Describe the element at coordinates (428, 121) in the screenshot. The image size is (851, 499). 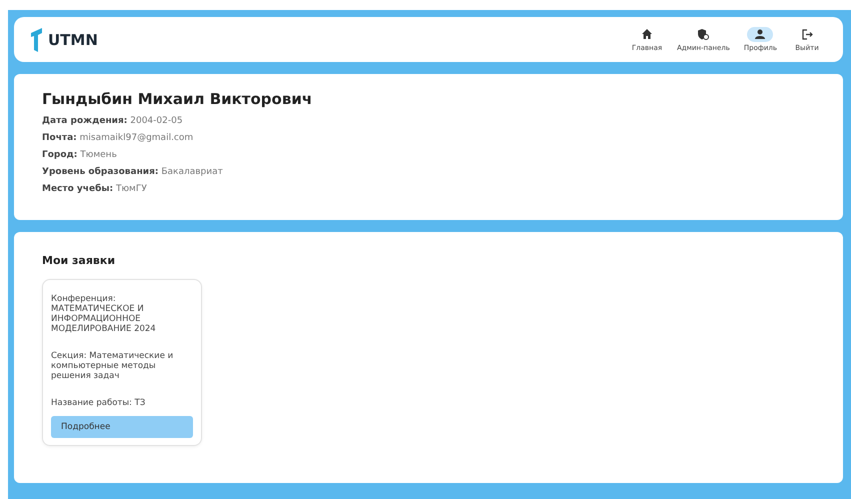
I see `profile-field: Дата рождения: 2004-02-05` at that location.